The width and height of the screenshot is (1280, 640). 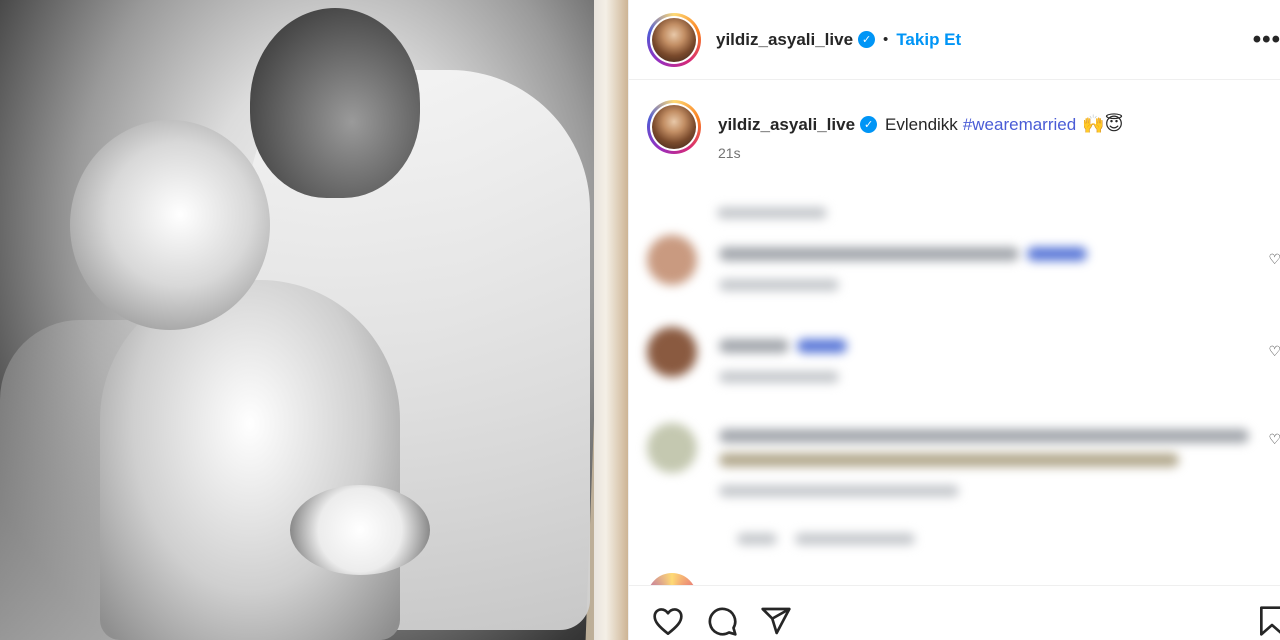 What do you see at coordinates (611, 320) in the screenshot?
I see `photo-frame-edge` at bounding box center [611, 320].